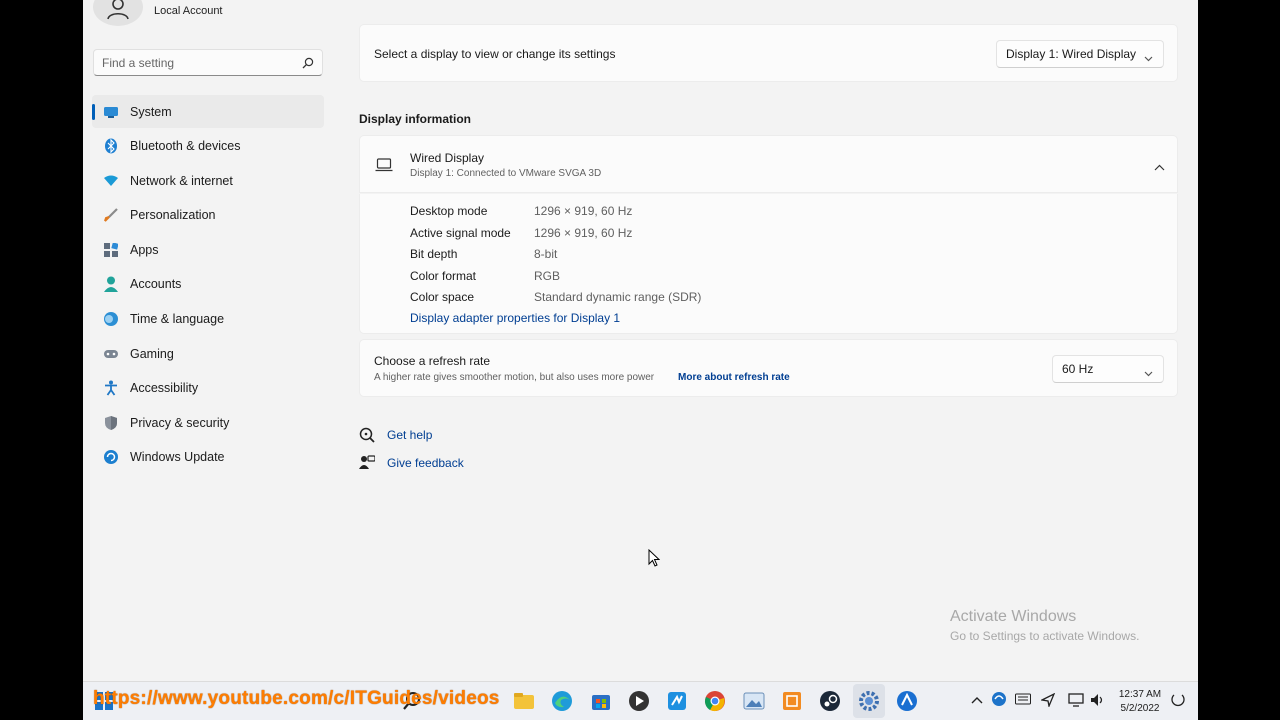 This screenshot has width=1280, height=720. I want to click on sidebar-item-gaming: Gaming, so click(208, 353).